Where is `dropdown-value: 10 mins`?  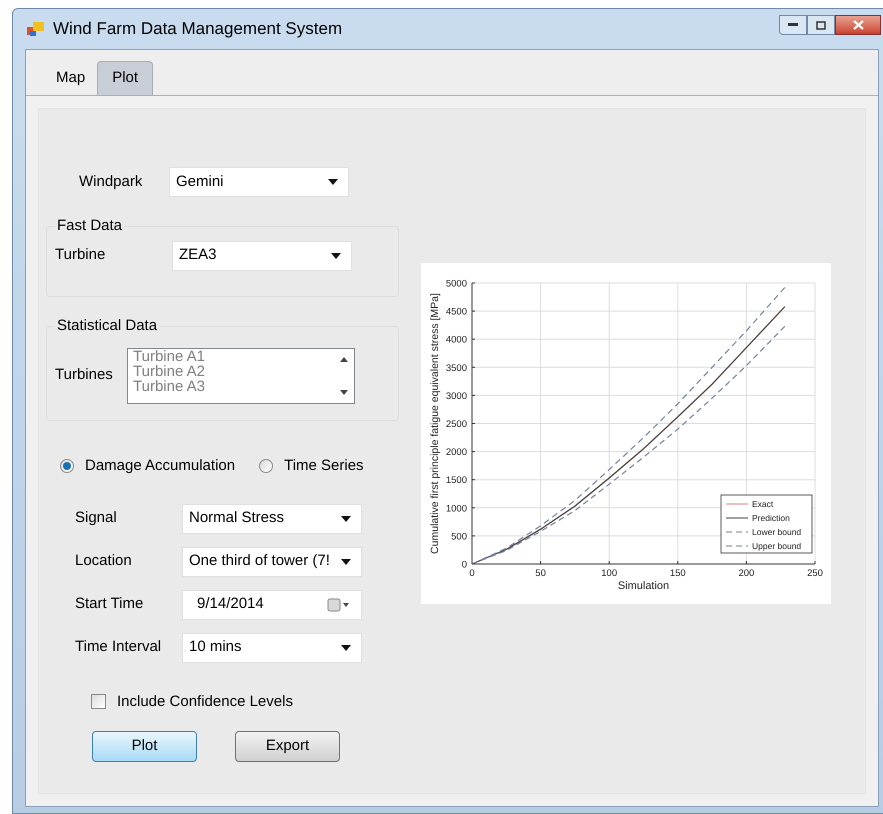 dropdown-value: 10 mins is located at coordinates (215, 647).